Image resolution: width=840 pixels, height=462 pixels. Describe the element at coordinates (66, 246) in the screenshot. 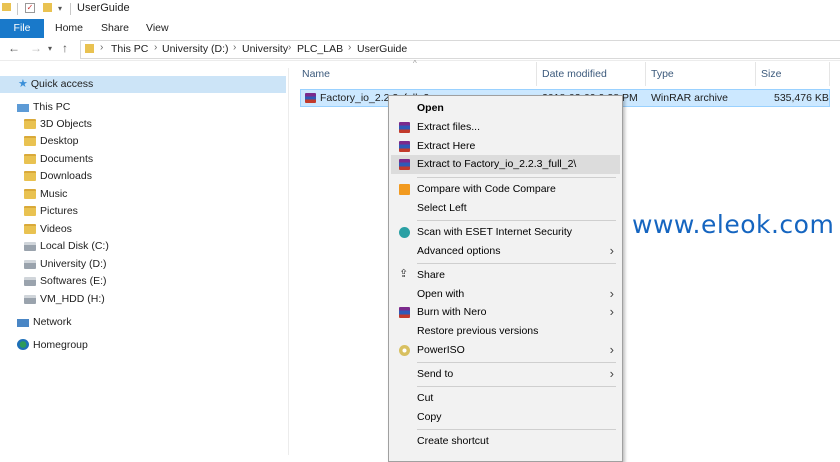

I see `nav-local-disk-c: Local Disk (C:)` at that location.